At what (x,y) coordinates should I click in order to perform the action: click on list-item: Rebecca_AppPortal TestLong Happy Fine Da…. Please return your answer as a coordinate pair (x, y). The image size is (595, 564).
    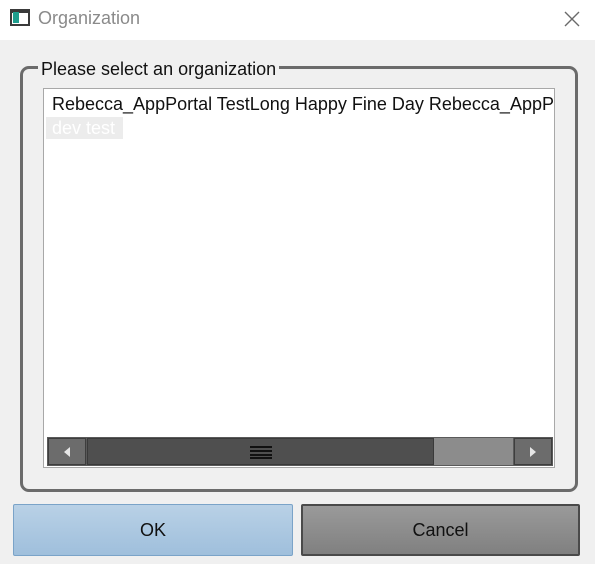
    Looking at the image, I should click on (303, 104).